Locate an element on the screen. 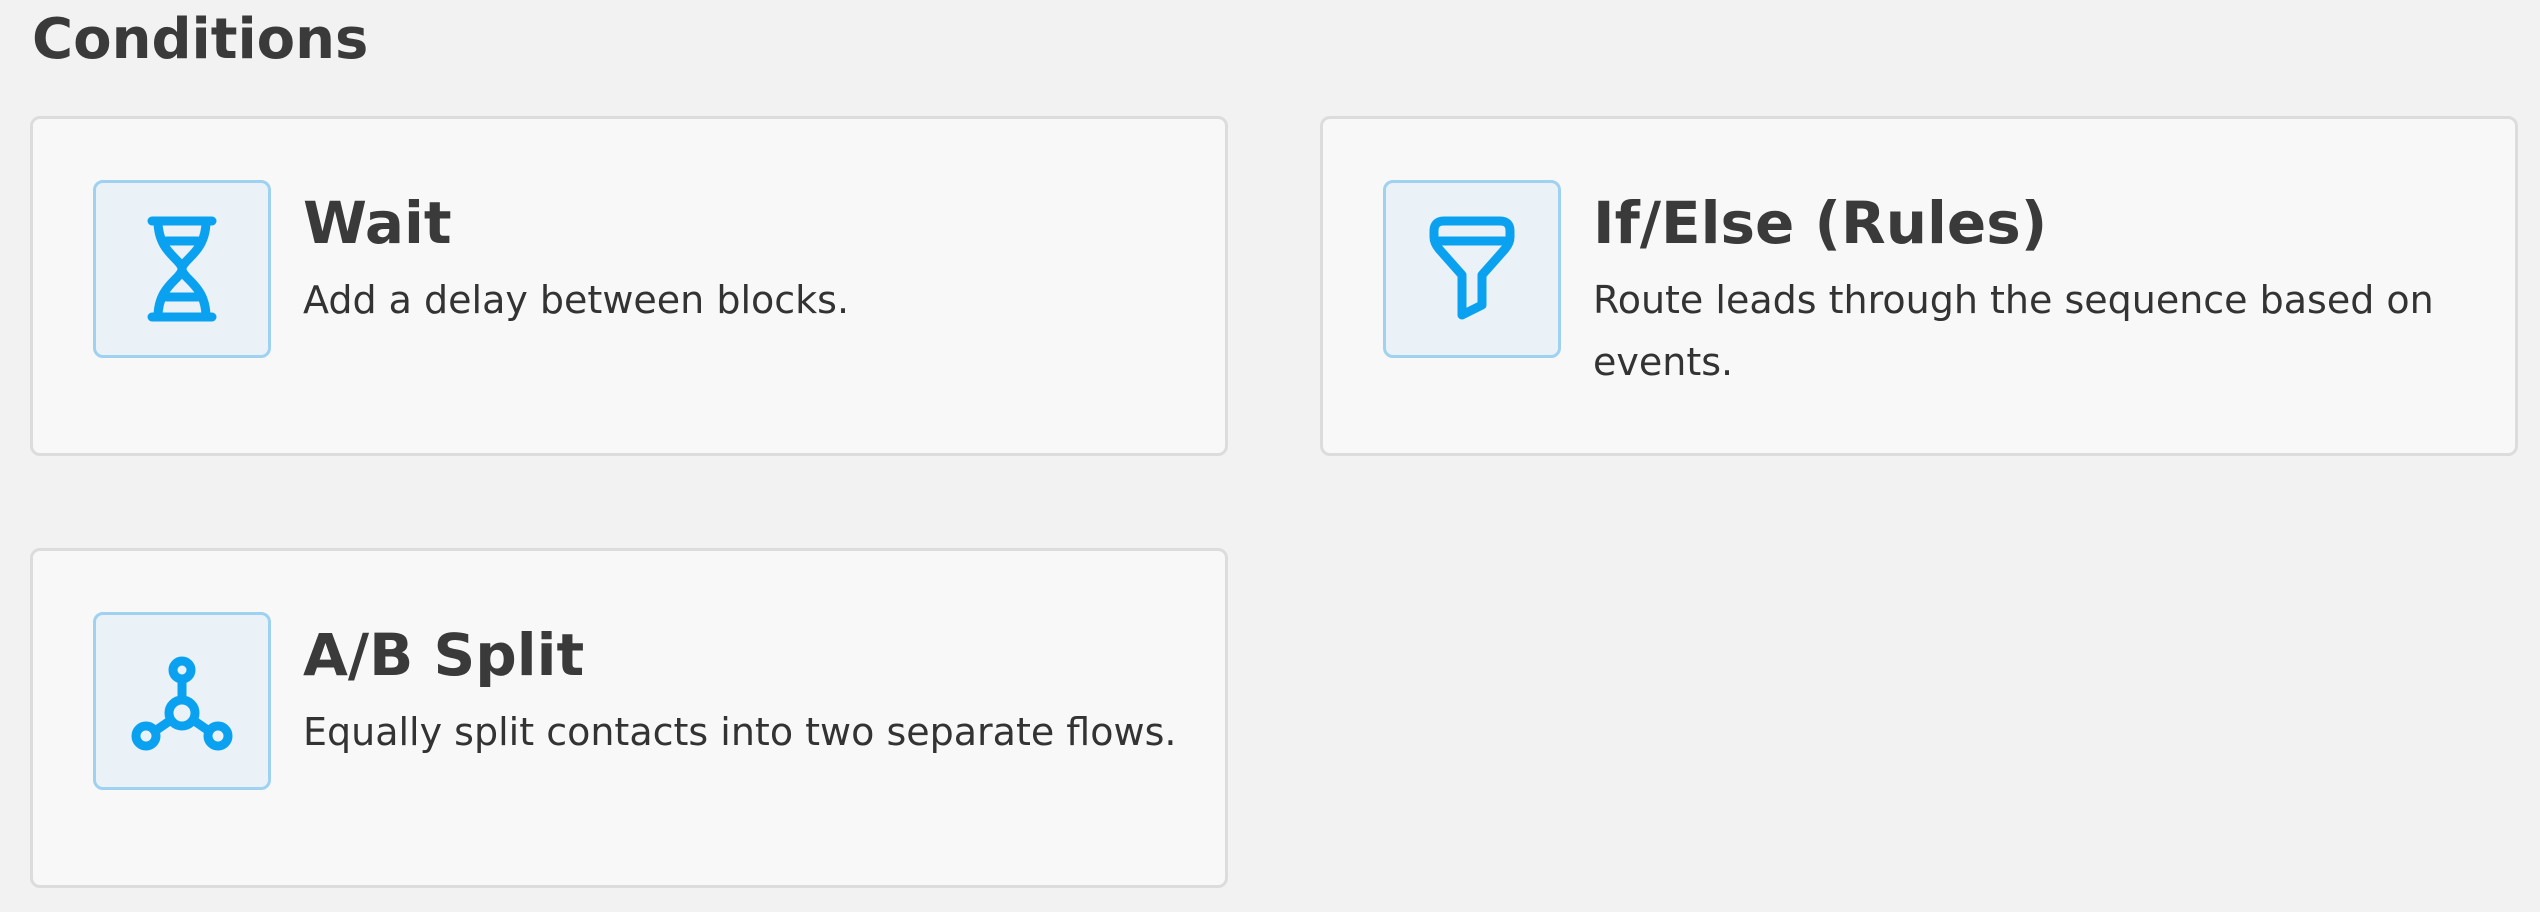  wait-description: Add a delay between blocks. is located at coordinates (576, 300).